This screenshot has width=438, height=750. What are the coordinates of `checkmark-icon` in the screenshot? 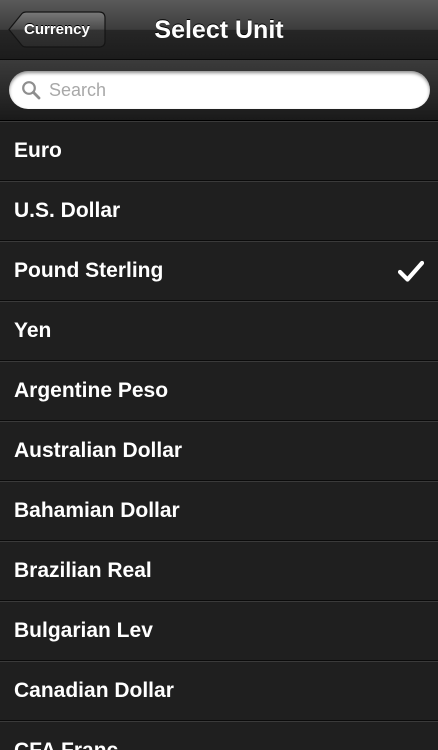 It's located at (411, 271).